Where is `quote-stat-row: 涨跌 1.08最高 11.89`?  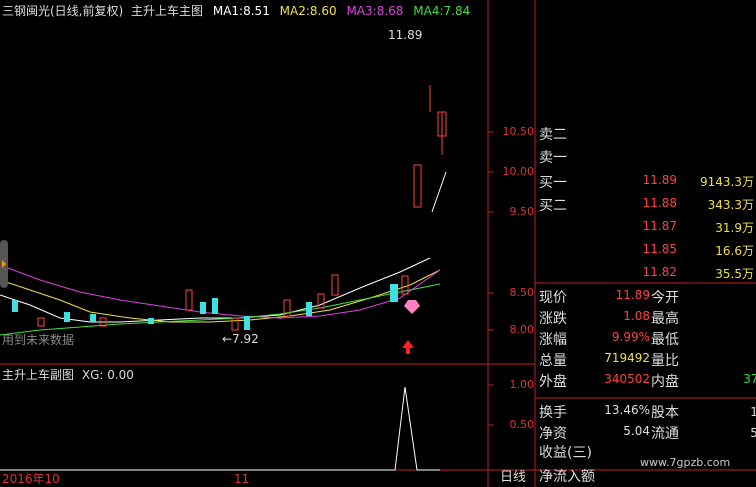 quote-stat-row: 涨跌 1.08最高 11.89 is located at coordinates (645, 316).